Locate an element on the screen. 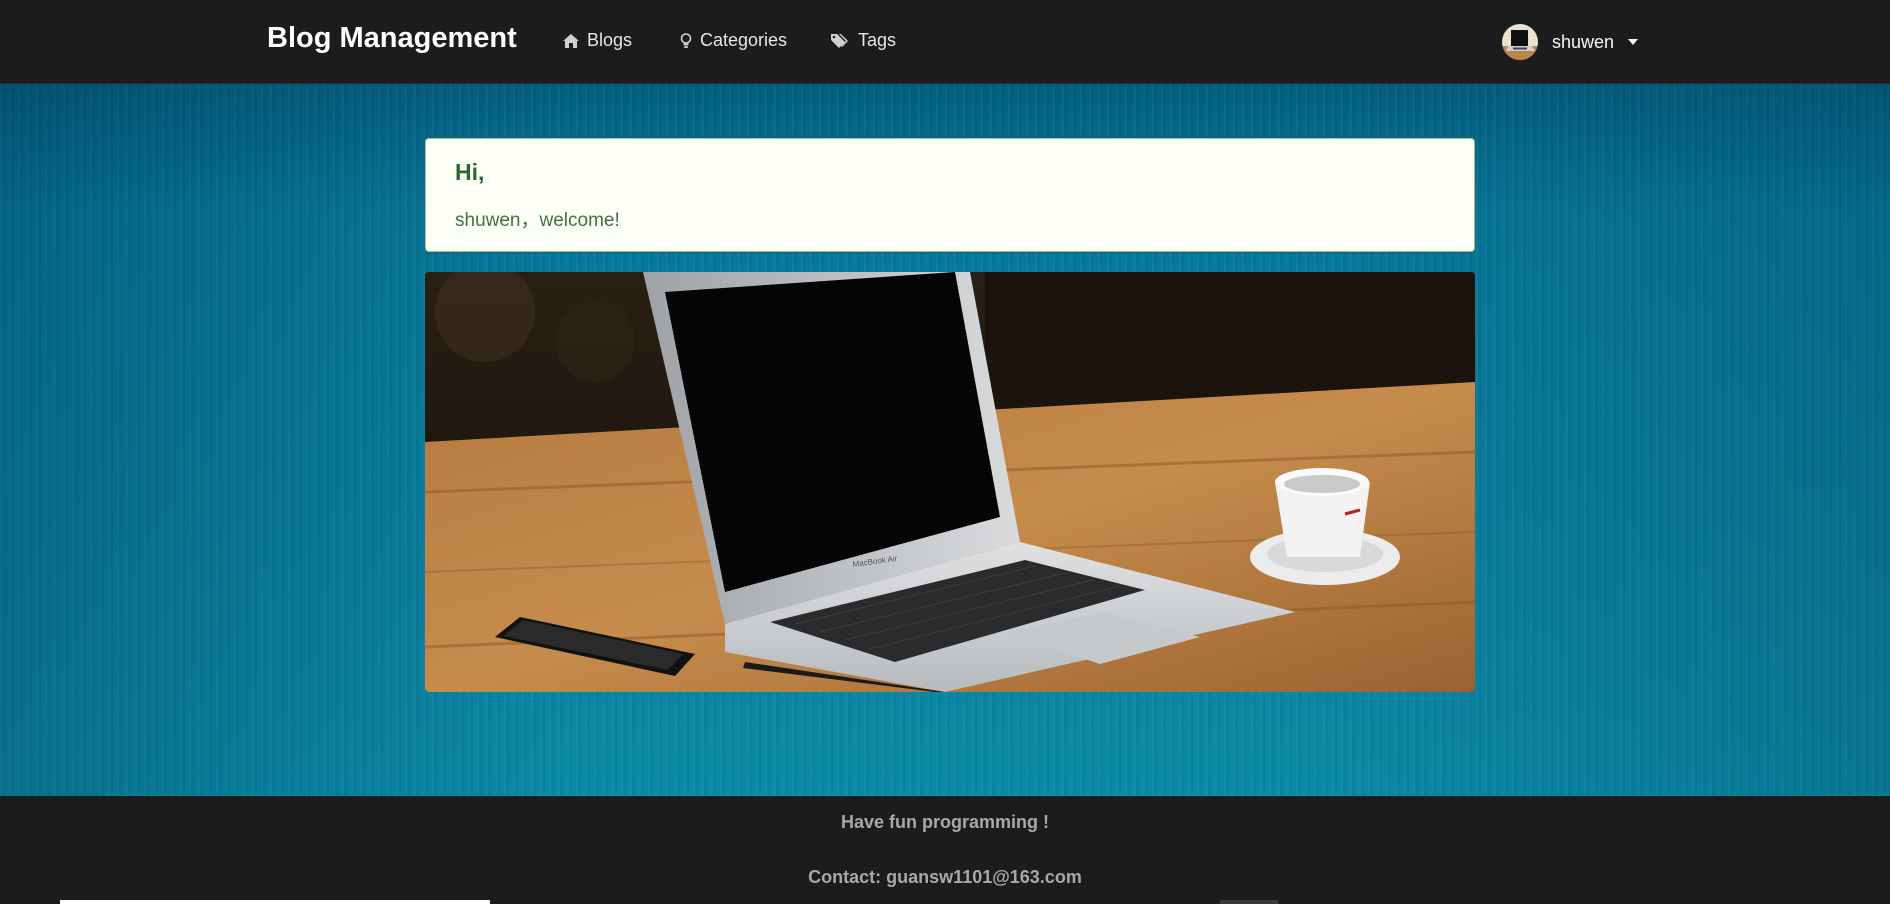  scrollbar-track is located at coordinates (275, 902).